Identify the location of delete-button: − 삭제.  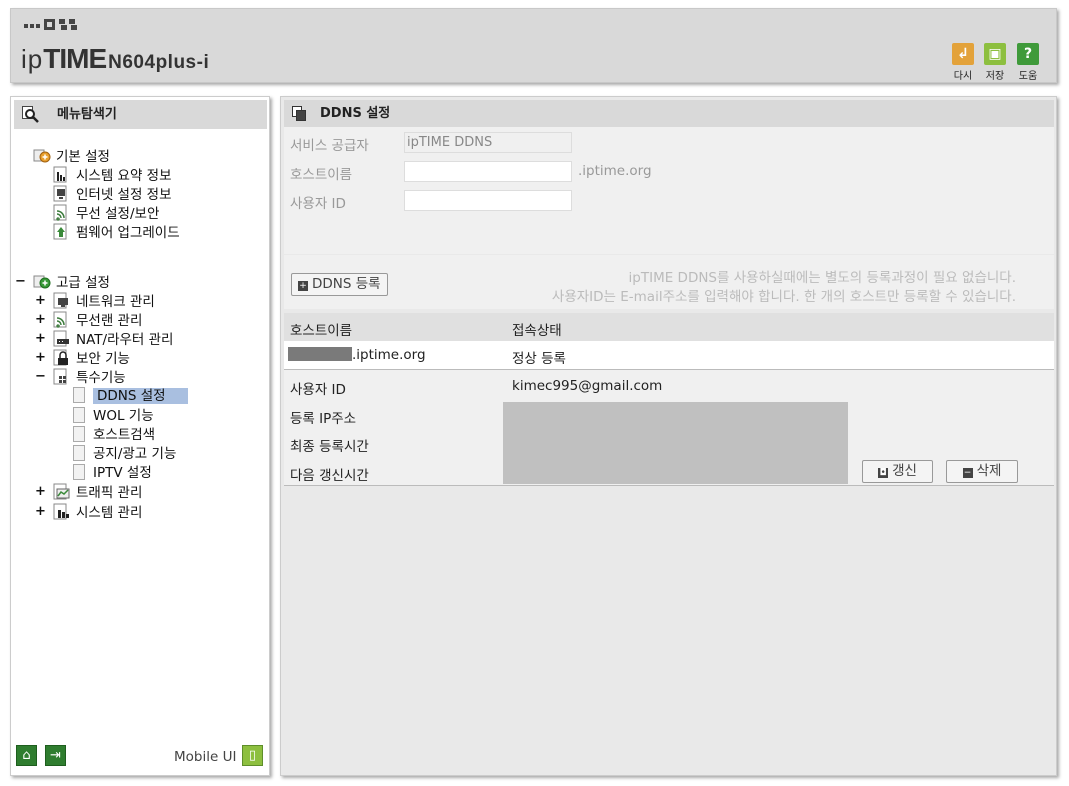
(982, 471).